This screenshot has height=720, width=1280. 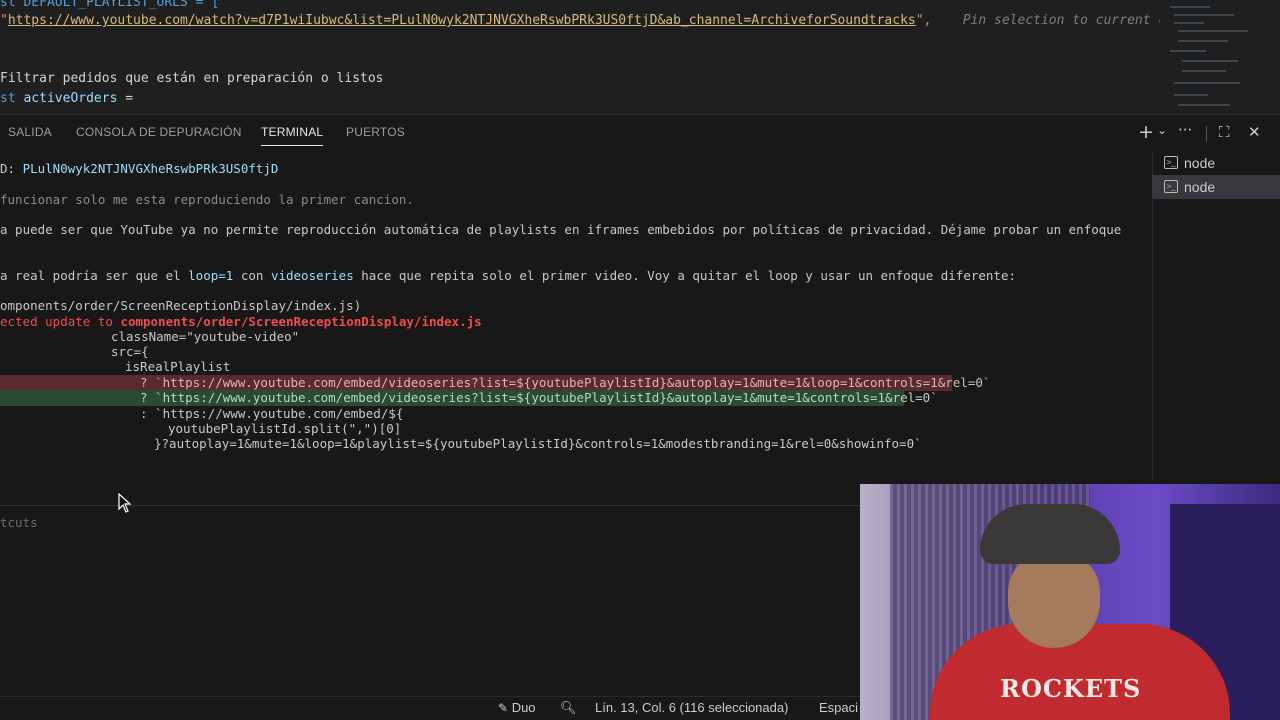 What do you see at coordinates (523, 707) in the screenshot?
I see `duo-label: Duo` at bounding box center [523, 707].